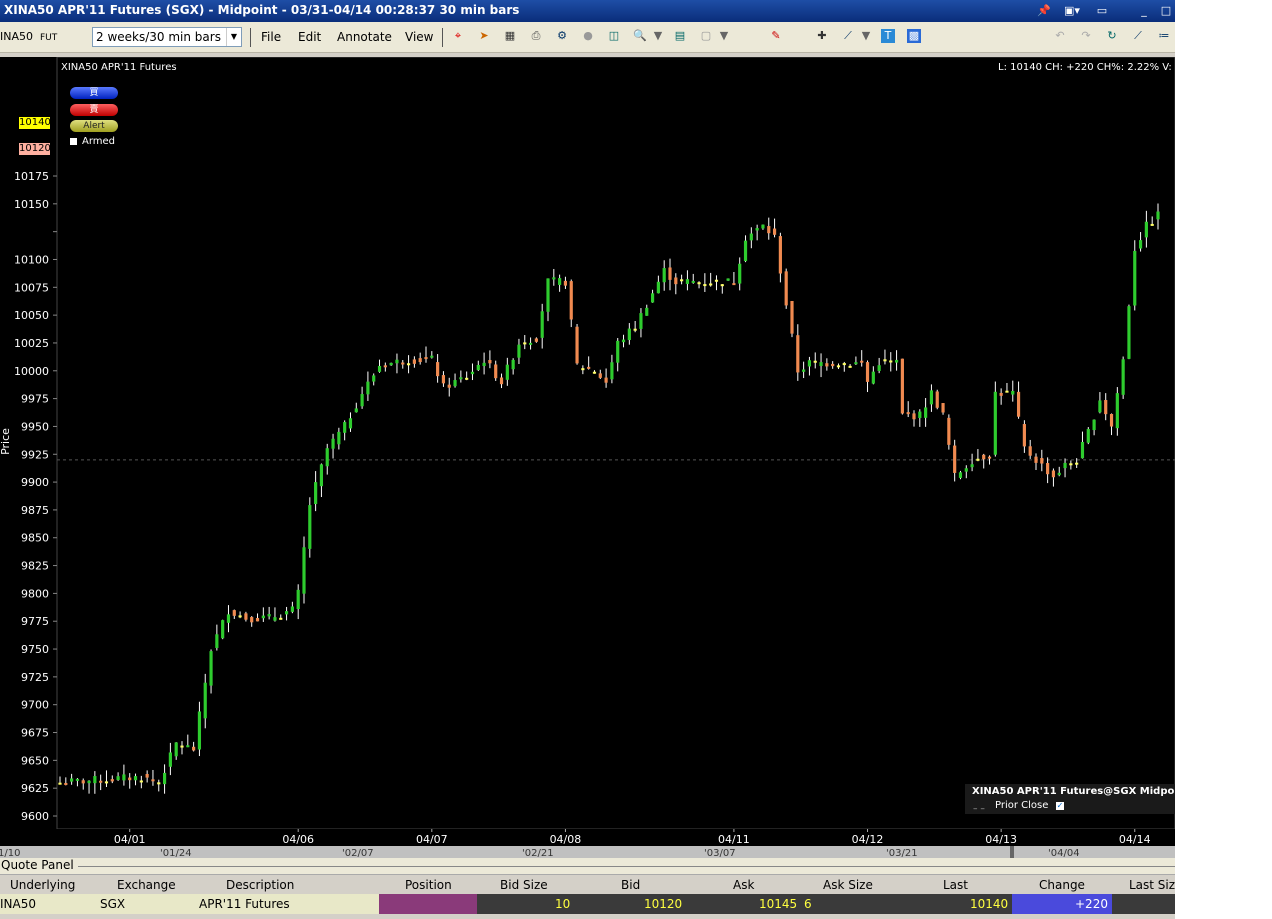 The image size is (1272, 919). What do you see at coordinates (1166, 10) in the screenshot?
I see `maximize-icon: □` at bounding box center [1166, 10].